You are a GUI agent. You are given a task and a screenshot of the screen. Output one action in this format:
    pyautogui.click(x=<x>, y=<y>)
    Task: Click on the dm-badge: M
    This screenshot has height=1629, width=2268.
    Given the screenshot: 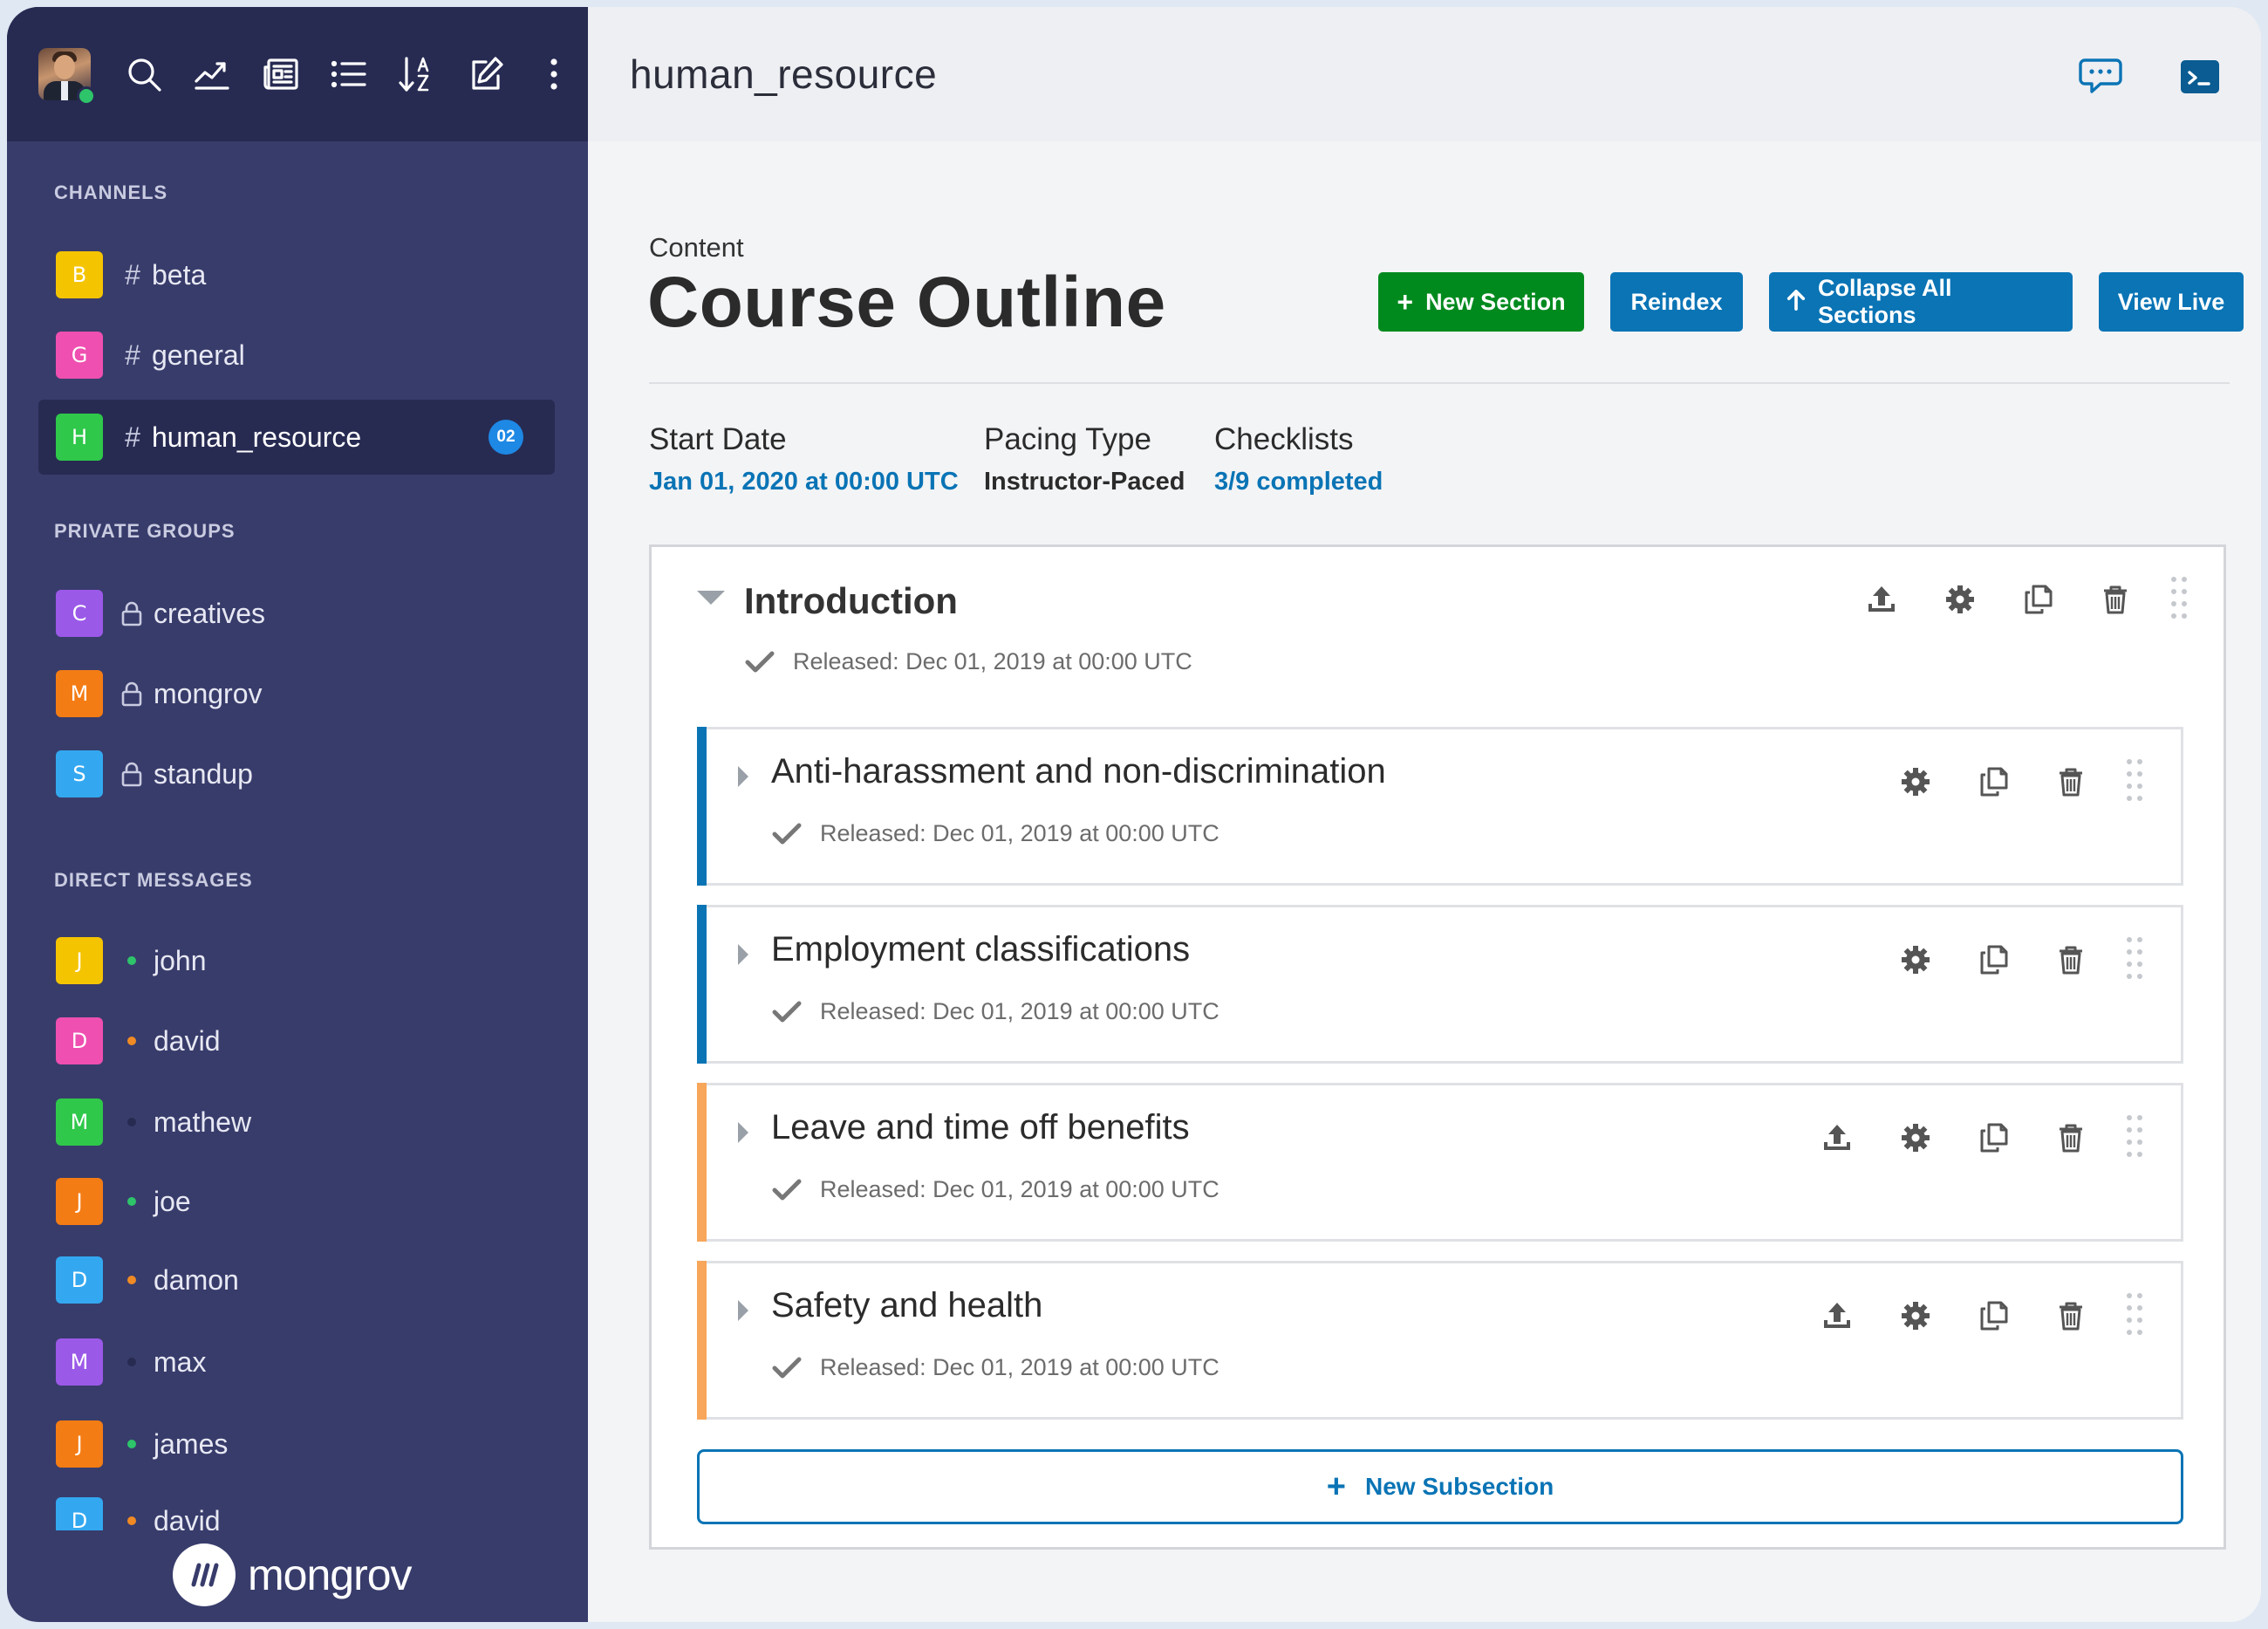 What is the action you would take?
    pyautogui.click(x=79, y=1122)
    